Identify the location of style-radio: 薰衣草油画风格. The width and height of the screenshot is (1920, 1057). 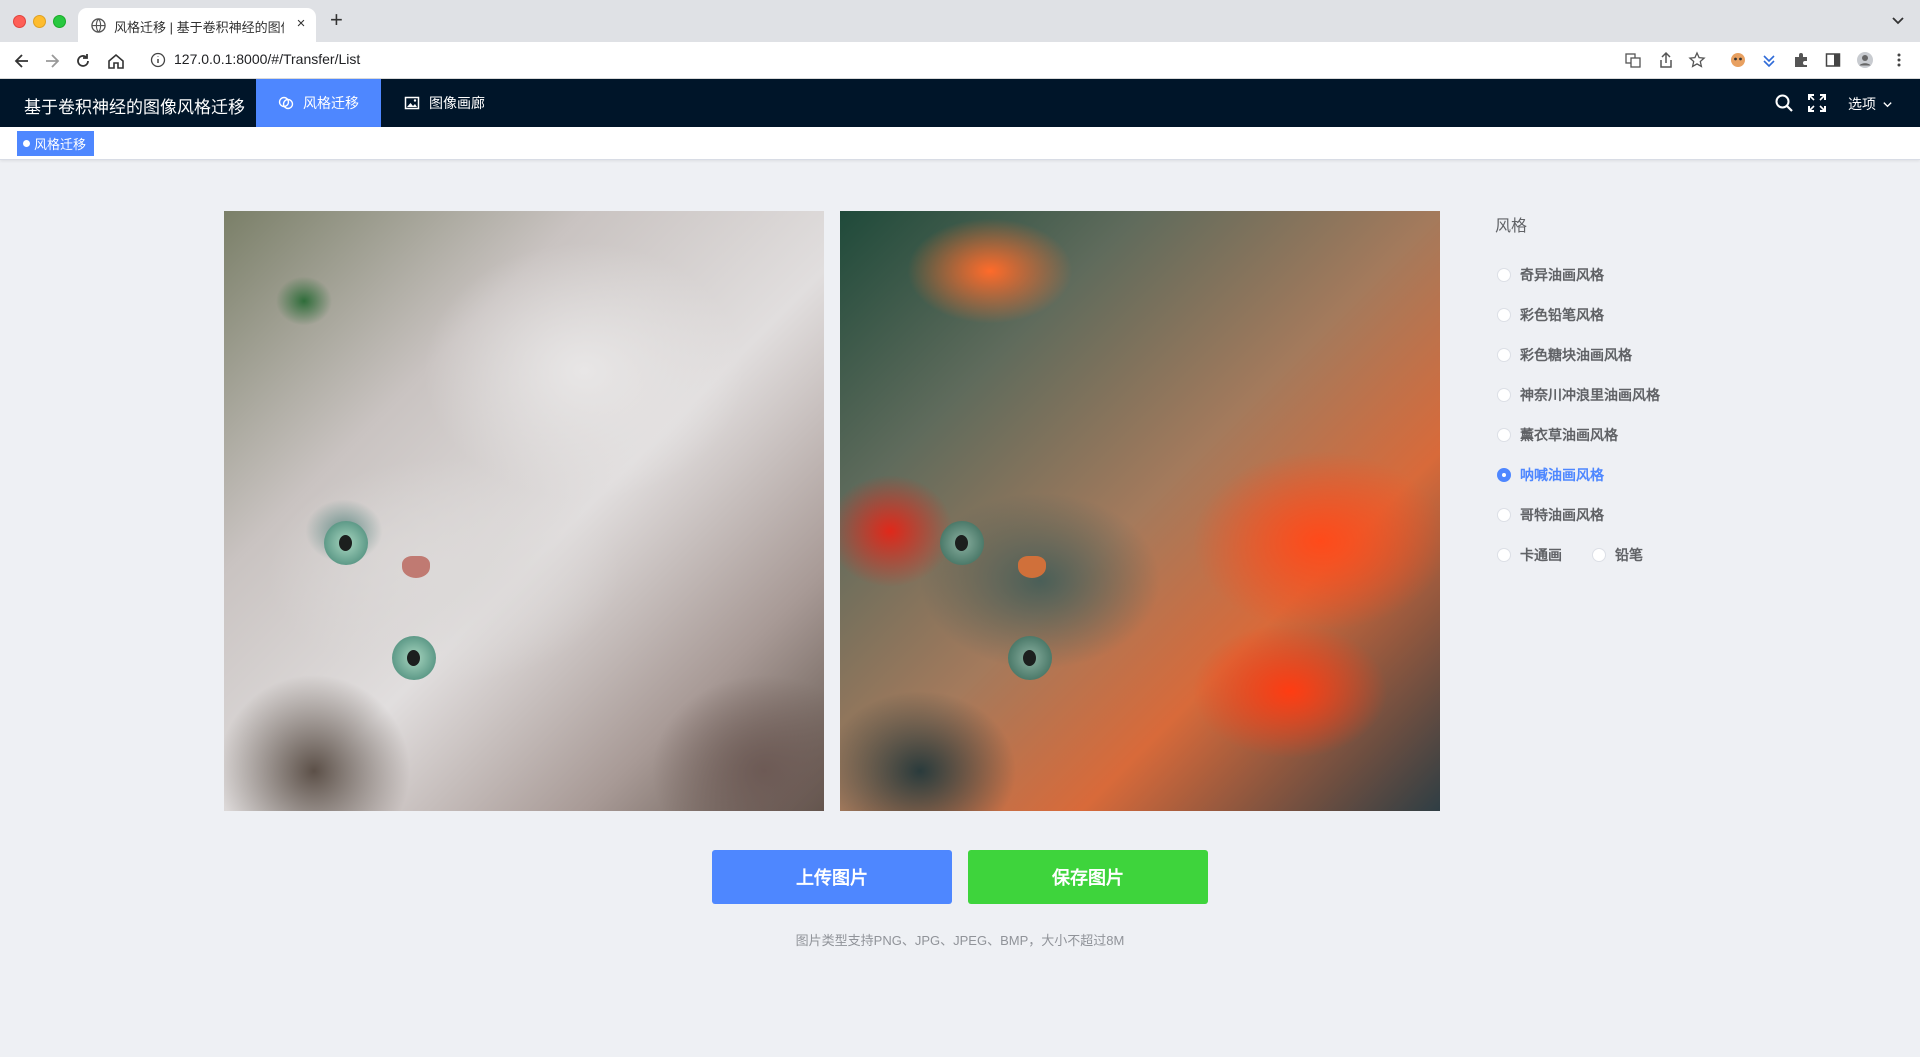
(1557, 435).